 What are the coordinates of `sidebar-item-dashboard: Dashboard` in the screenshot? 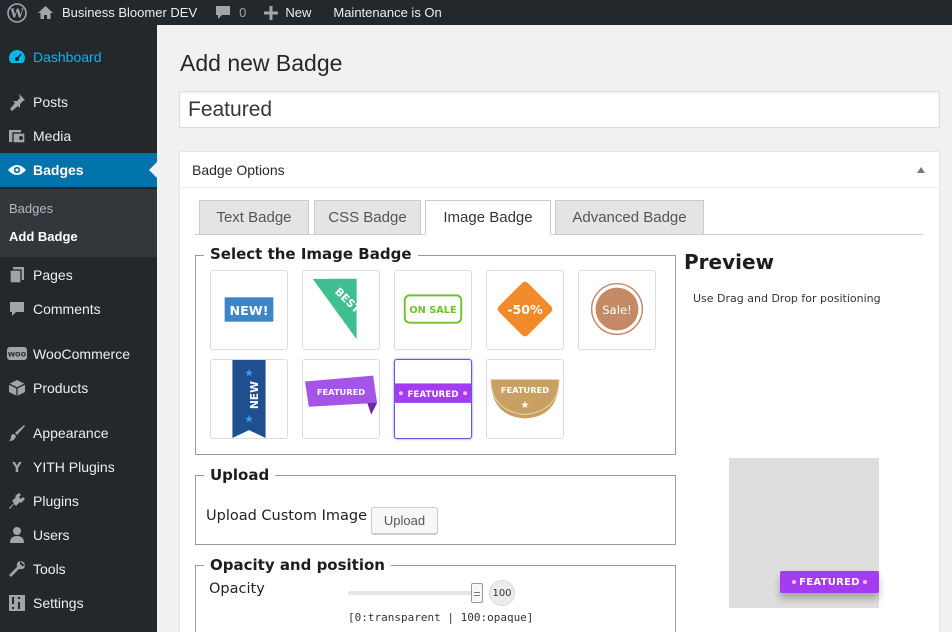 It's located at (78, 57).